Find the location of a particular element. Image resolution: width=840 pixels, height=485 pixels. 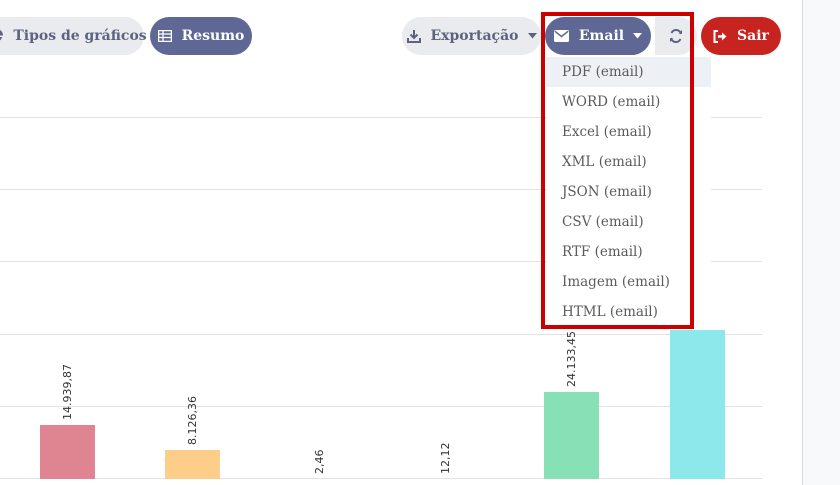

menu-item-pdf-email: PDF (email) is located at coordinates (628, 72).